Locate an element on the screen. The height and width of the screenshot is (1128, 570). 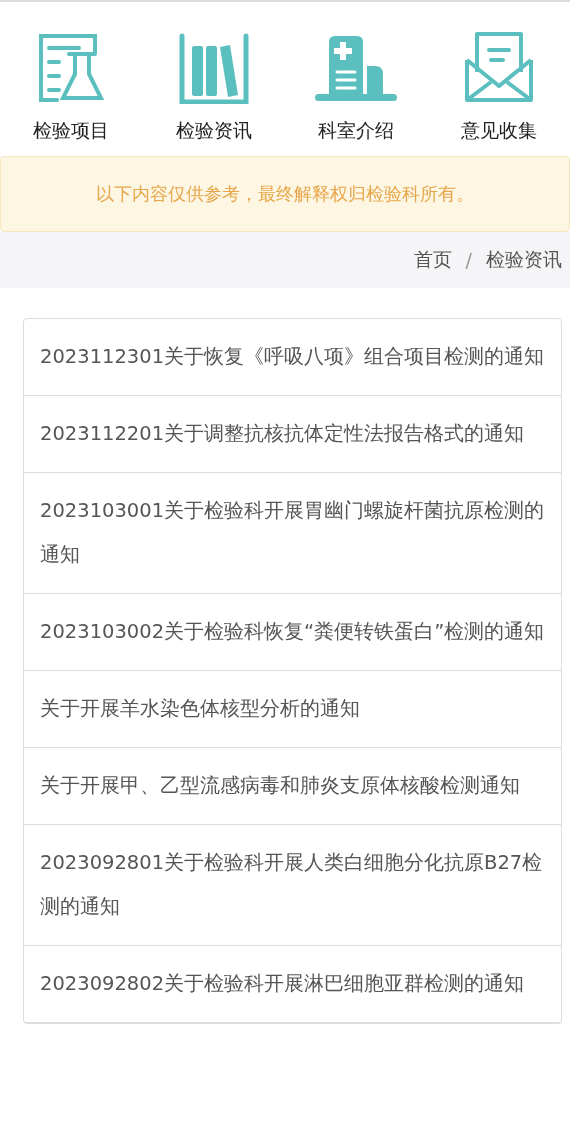
bookshelf-icon is located at coordinates (213, 68).